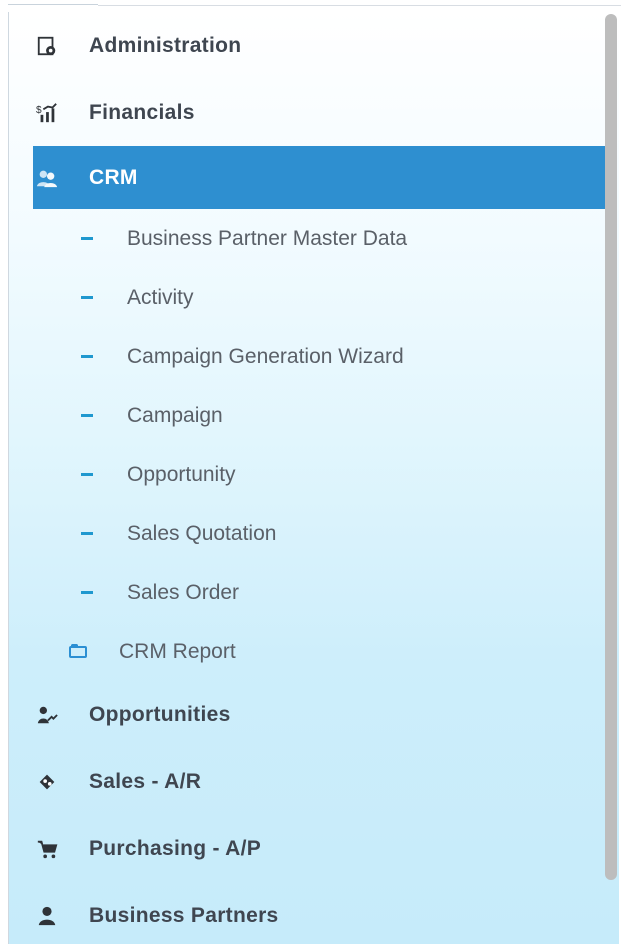 The width and height of the screenshot is (621, 944). I want to click on opportunities-icon, so click(47, 715).